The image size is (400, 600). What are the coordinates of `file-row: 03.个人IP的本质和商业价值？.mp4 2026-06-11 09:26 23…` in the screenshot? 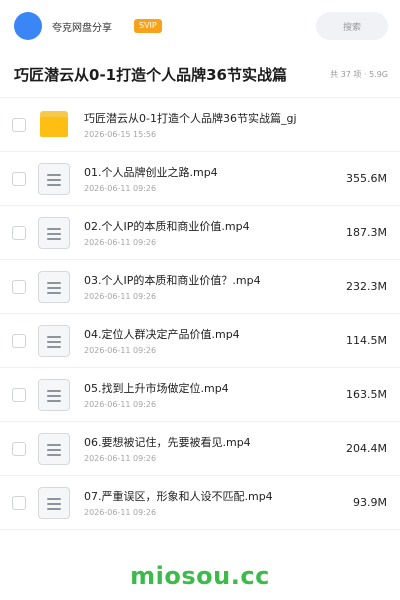 It's located at (200, 287).